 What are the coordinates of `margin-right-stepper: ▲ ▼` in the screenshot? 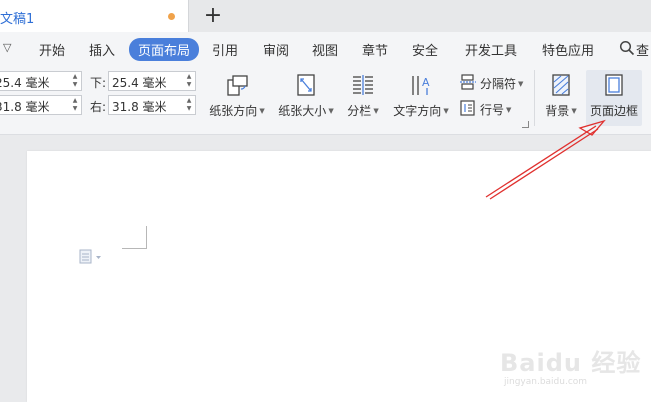 It's located at (189, 105).